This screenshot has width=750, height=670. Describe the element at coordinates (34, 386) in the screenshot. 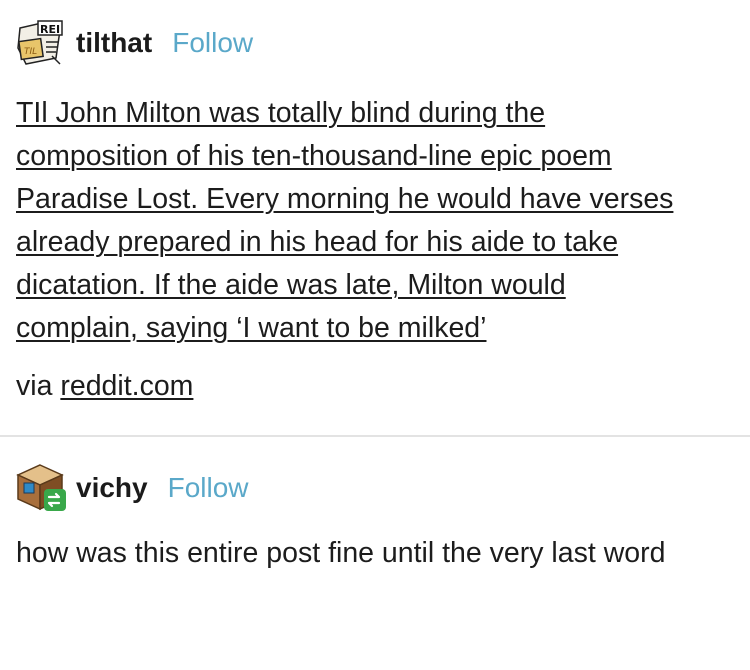

I see `via-prefix: via` at that location.